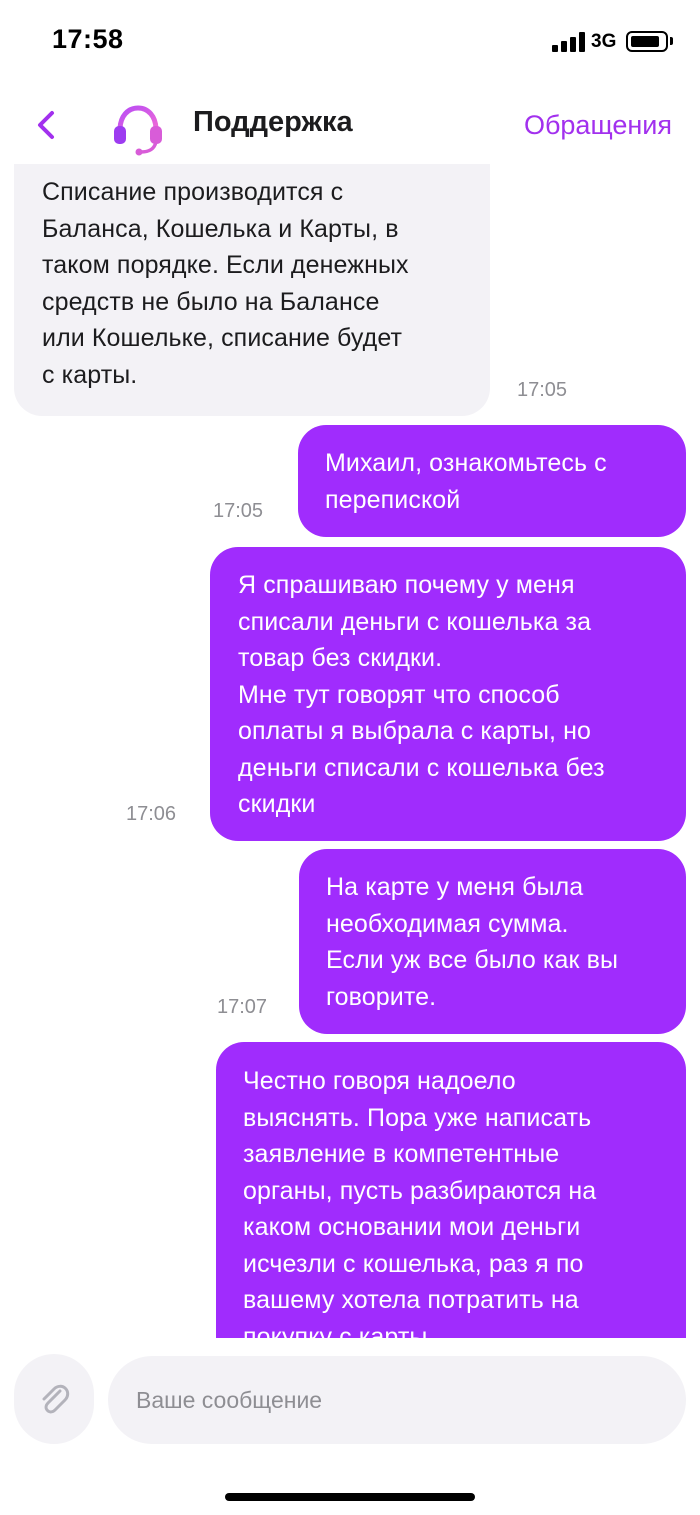 The width and height of the screenshot is (700, 1515). Describe the element at coordinates (492, 481) in the screenshot. I see `message-bubble-outgoing: Михаил, ознакомьтесь с перепиской` at that location.